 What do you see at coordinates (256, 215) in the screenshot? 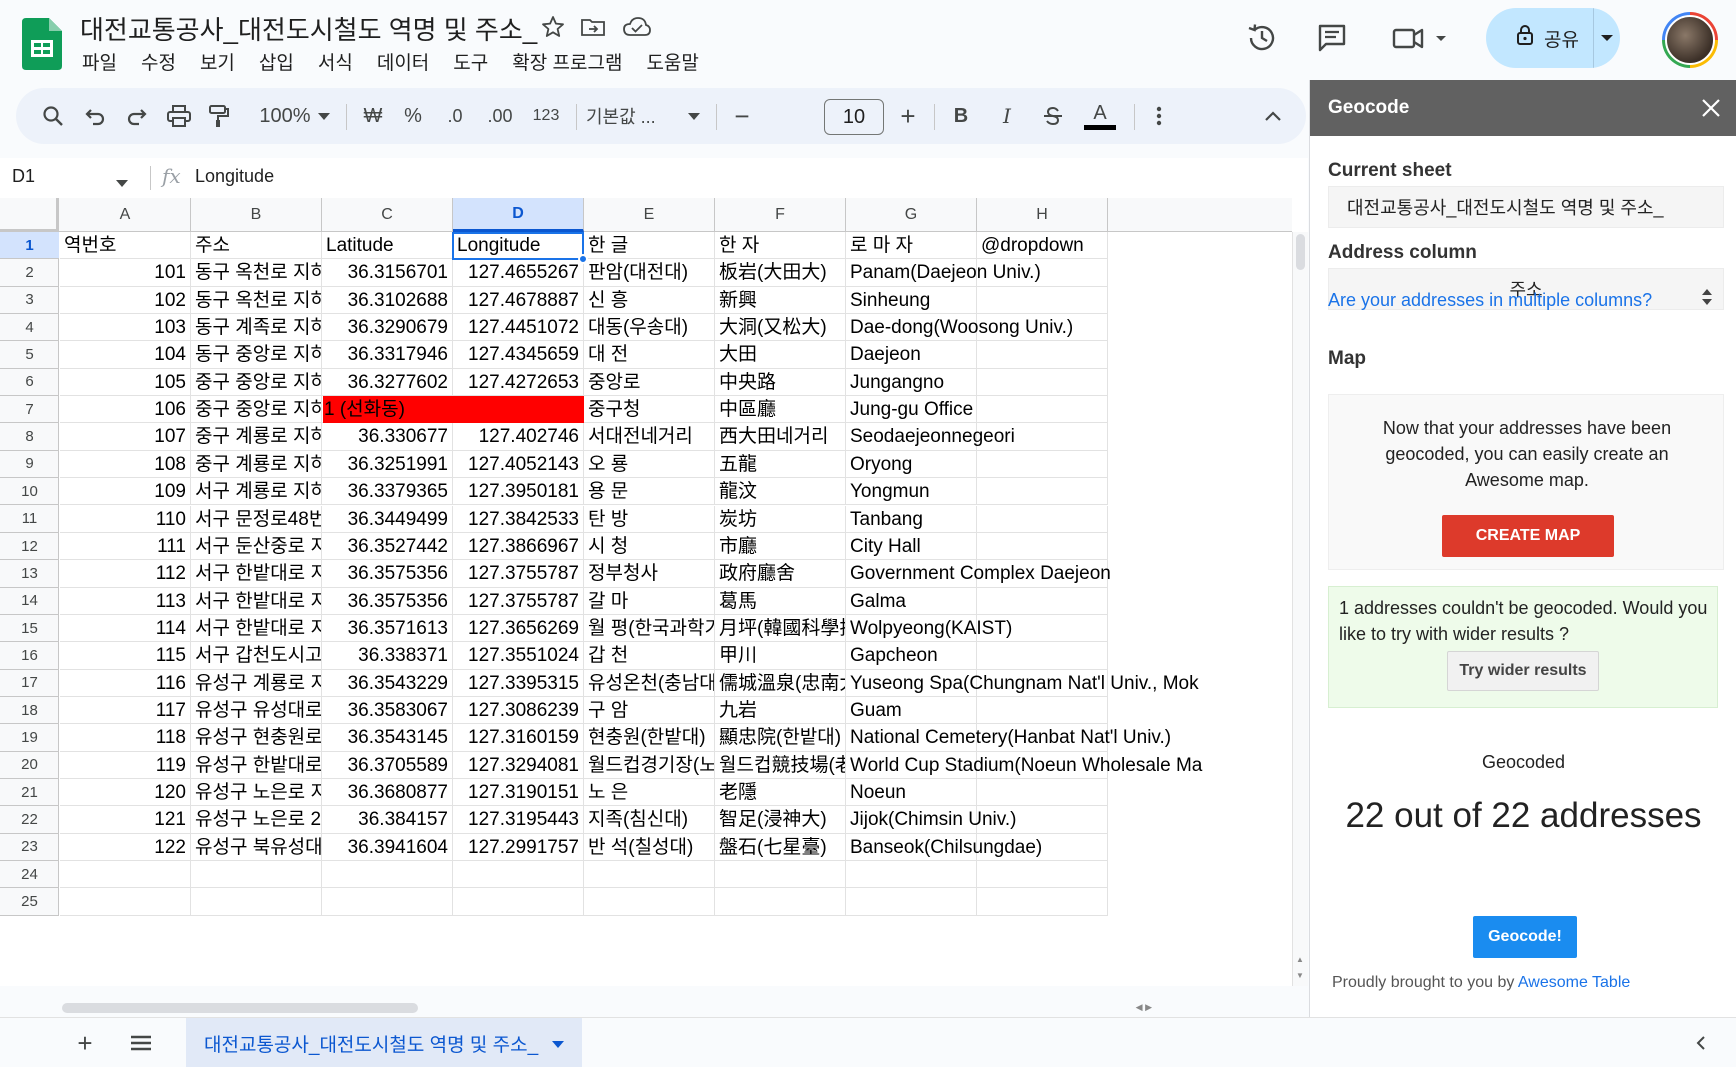
I see `column-header-b: B` at bounding box center [256, 215].